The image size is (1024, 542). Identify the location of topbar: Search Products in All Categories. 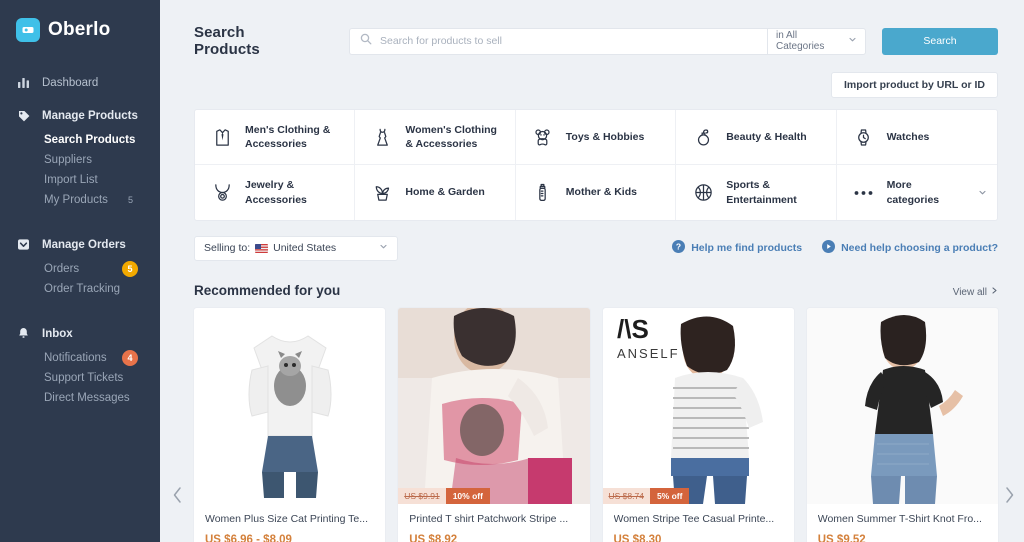
(596, 29).